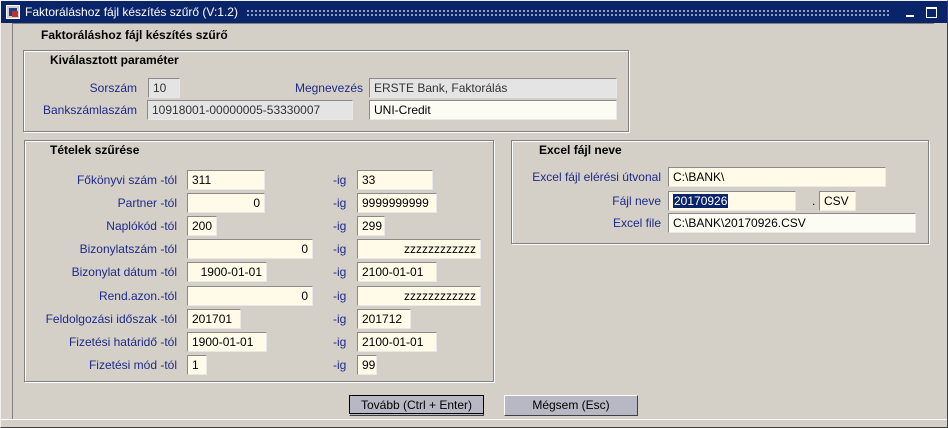 Image resolution: width=948 pixels, height=428 pixels. What do you see at coordinates (250, 110) in the screenshot?
I see `bankszamla-field: 10918001-00000005-53330007` at bounding box center [250, 110].